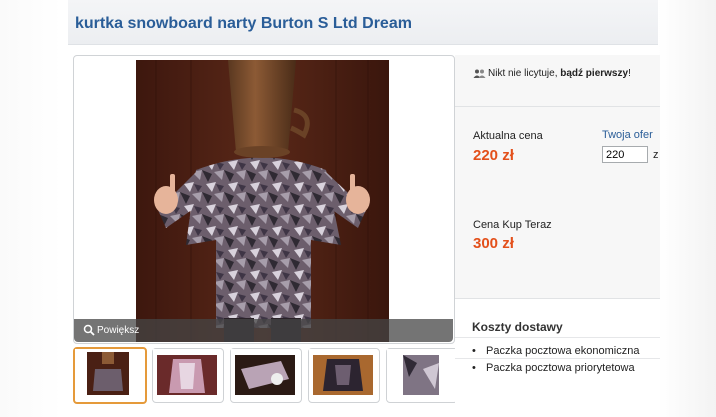  Describe the element at coordinates (629, 73) in the screenshot. I see `bidders-text-end: !` at that location.